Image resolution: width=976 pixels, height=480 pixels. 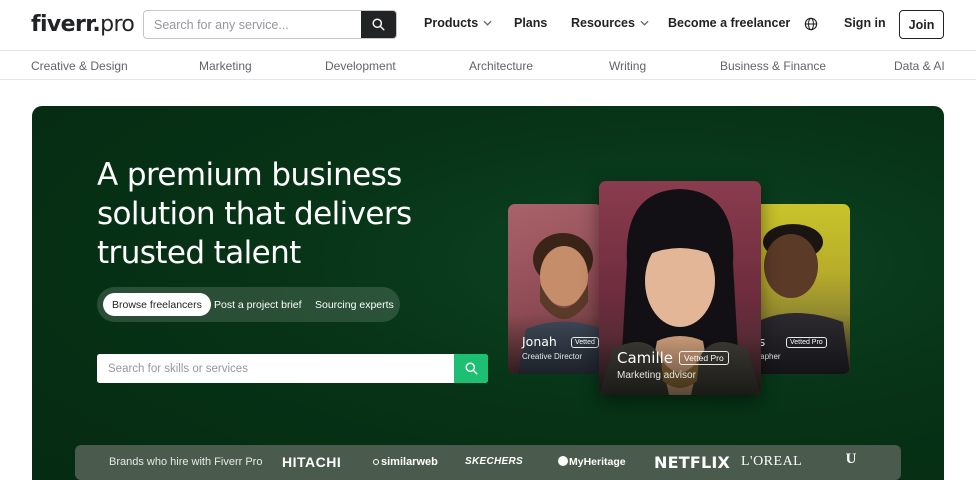 What do you see at coordinates (62, 24) in the screenshot?
I see `logo-brand-text: fiverr` at bounding box center [62, 24].